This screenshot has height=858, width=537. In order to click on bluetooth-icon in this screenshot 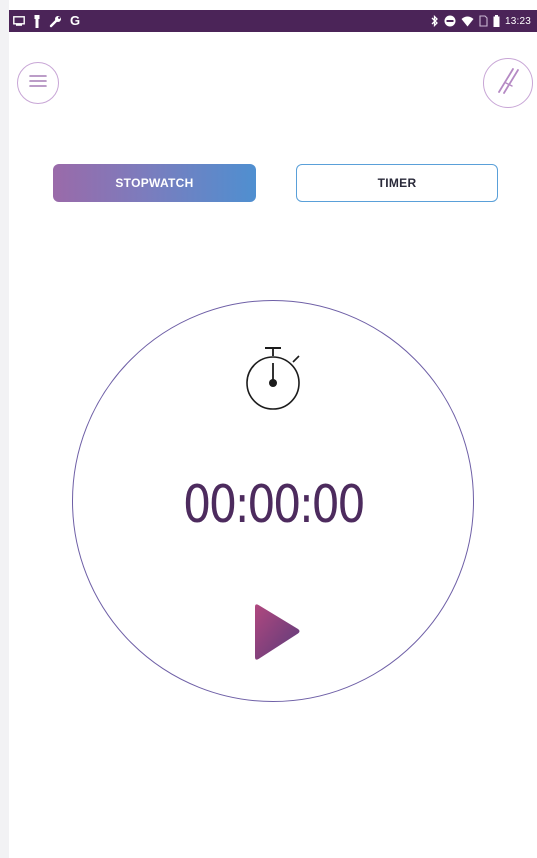, I will do `click(435, 21)`.